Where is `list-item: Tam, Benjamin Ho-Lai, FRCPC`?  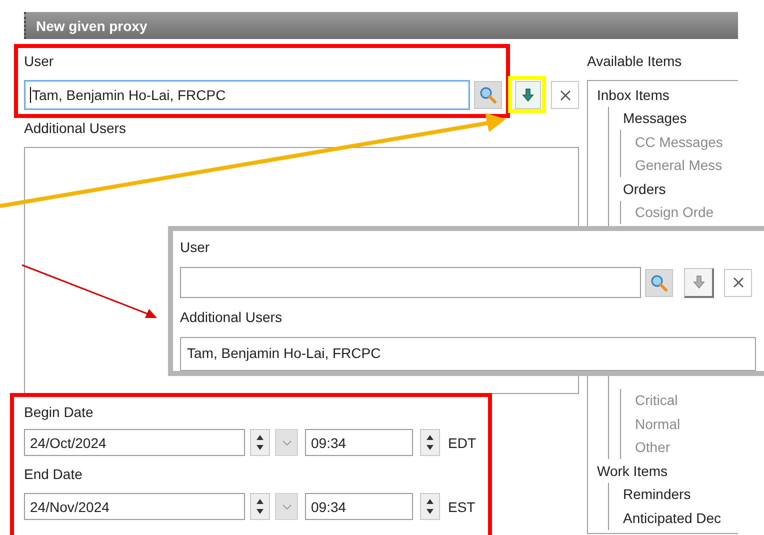
list-item: Tam, Benjamin Ho-Lai, FRCPC is located at coordinates (284, 353).